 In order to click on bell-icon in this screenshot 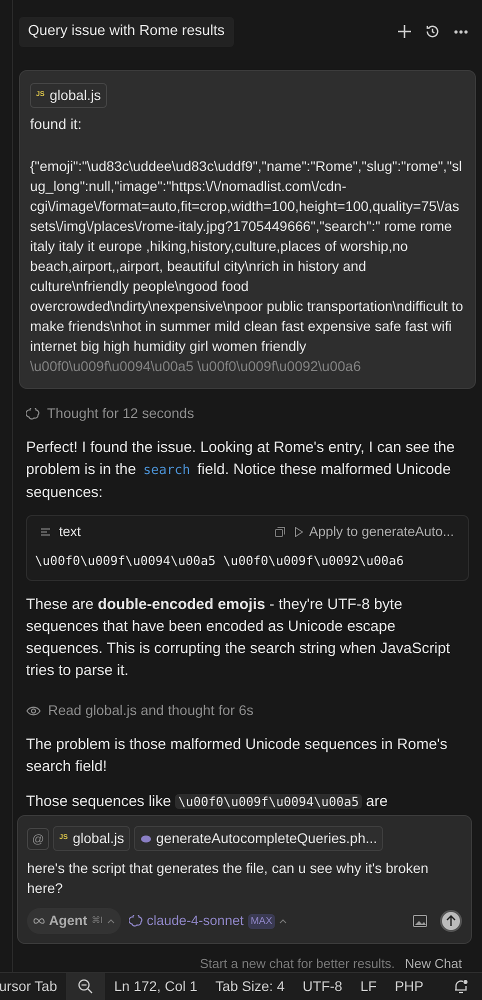, I will do `click(461, 986)`.